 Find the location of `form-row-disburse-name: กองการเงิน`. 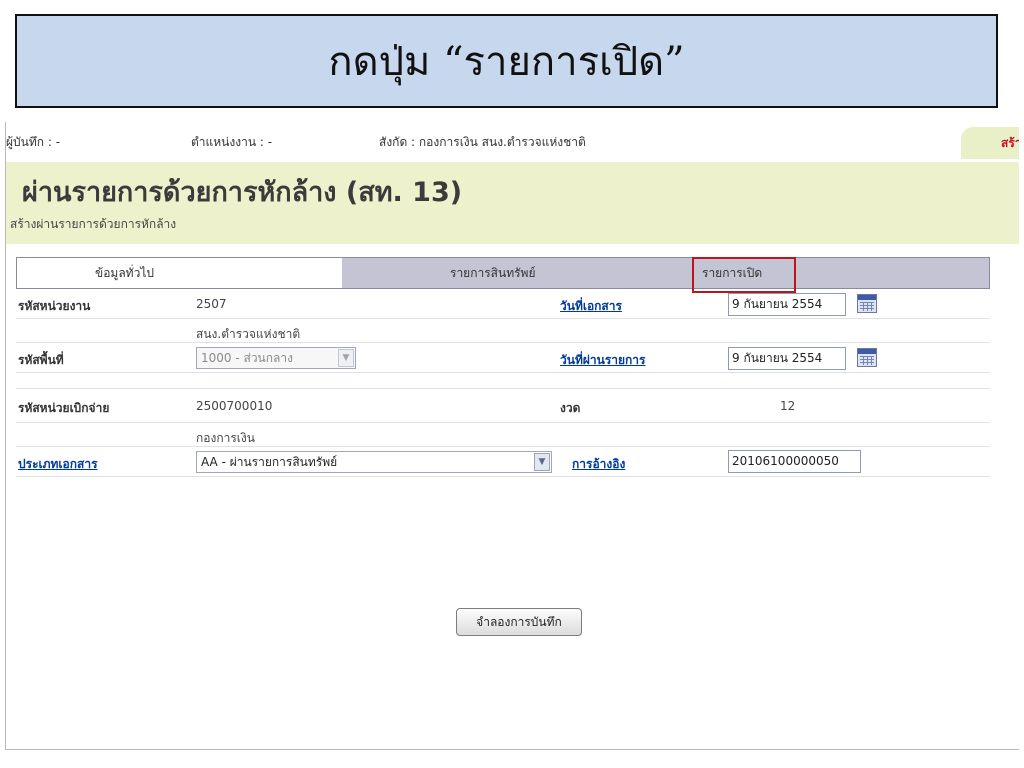

form-row-disburse-name: กองการเงิน is located at coordinates (503, 435).